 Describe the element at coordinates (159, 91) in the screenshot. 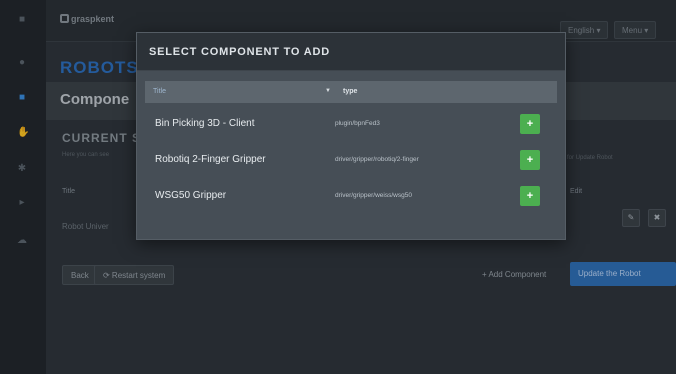

I see `column-title-sort: Title` at that location.